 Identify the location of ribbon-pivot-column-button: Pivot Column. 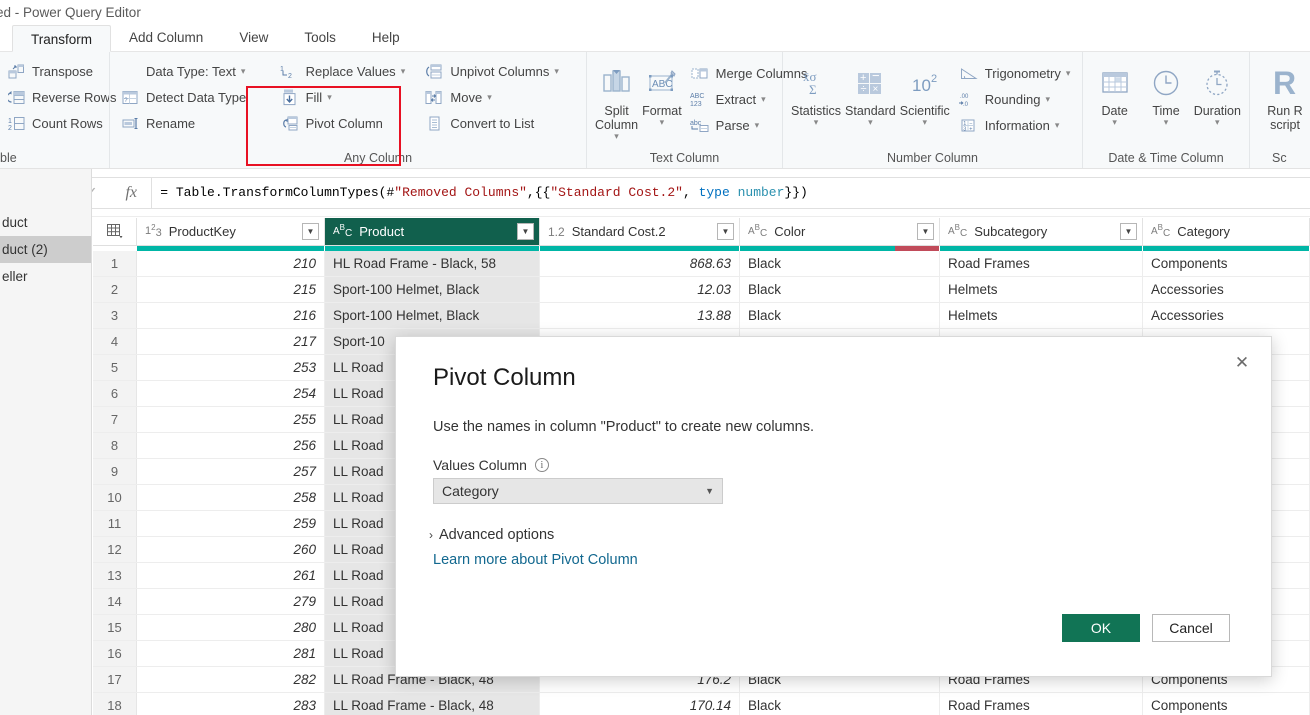
(348, 123).